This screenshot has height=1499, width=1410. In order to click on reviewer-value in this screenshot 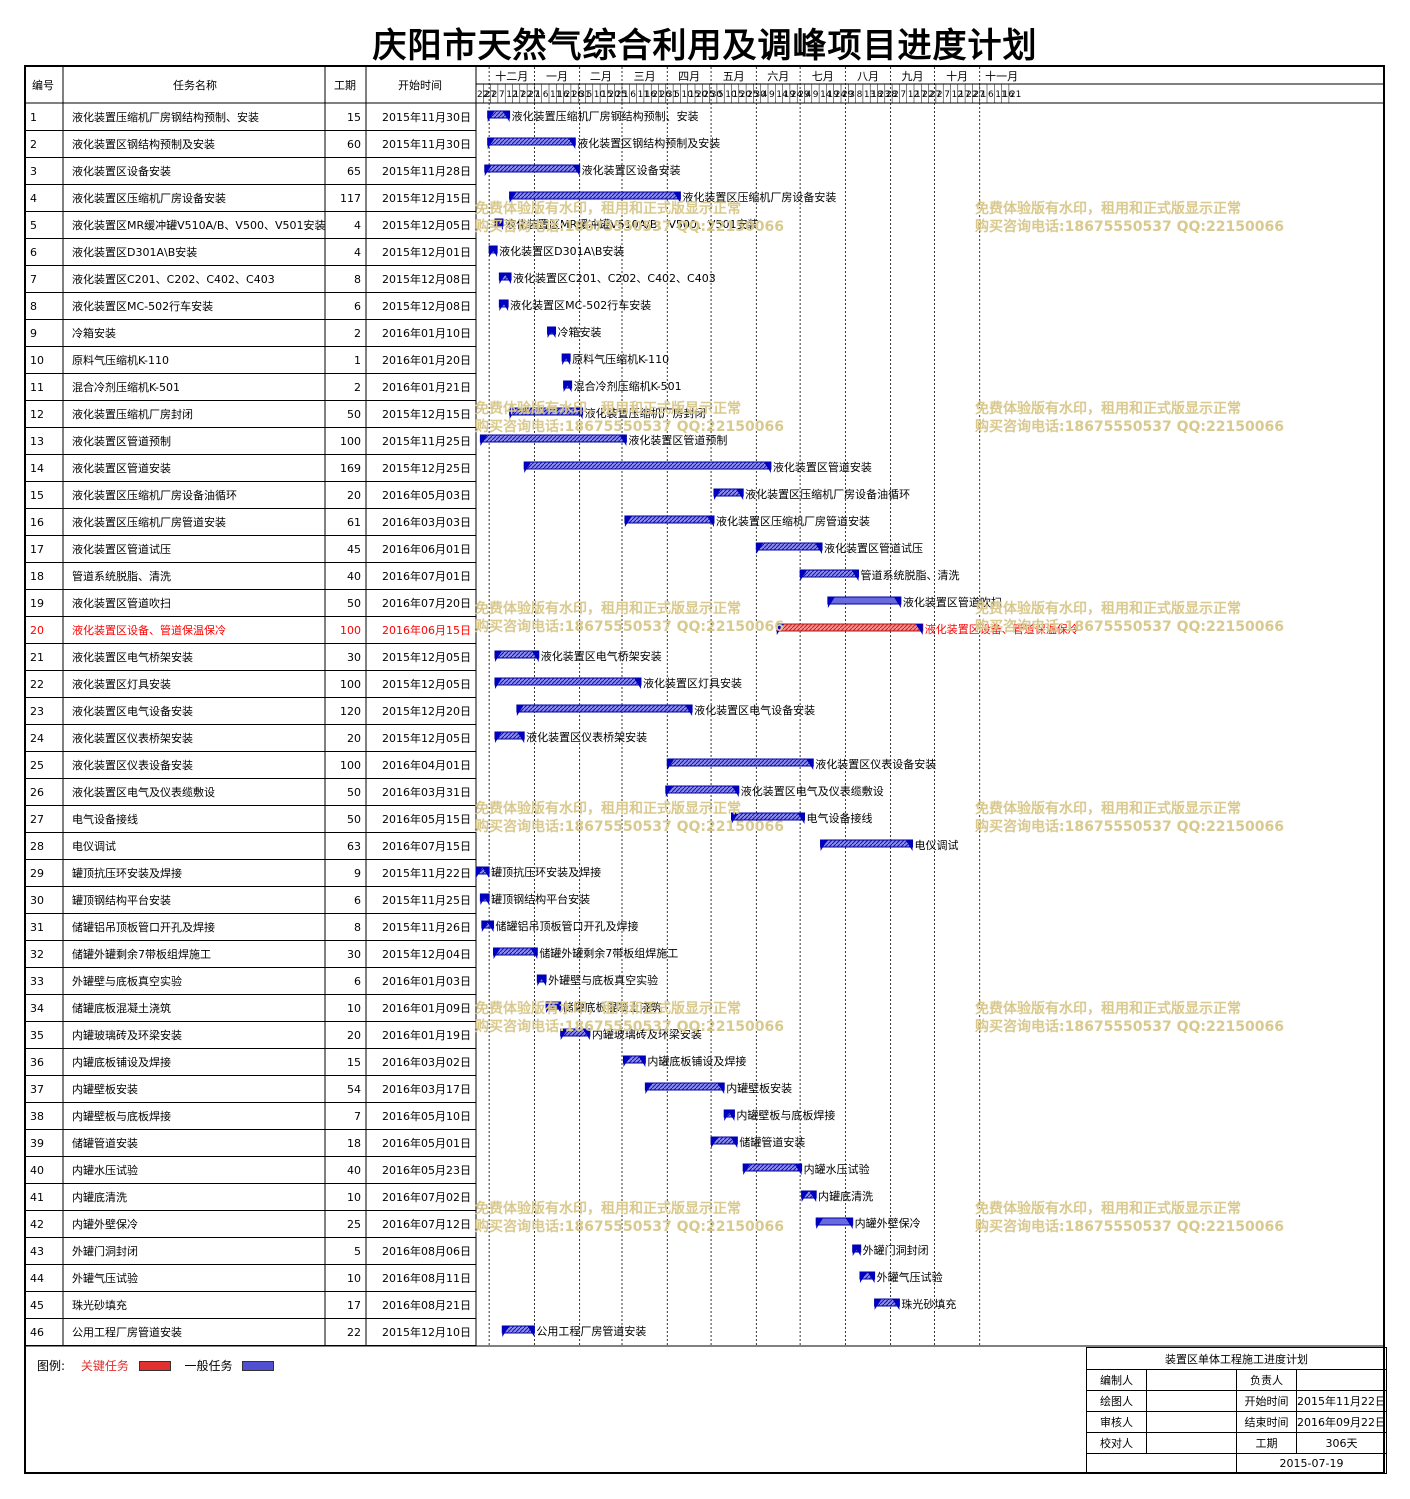, I will do `click(1192, 1422)`.